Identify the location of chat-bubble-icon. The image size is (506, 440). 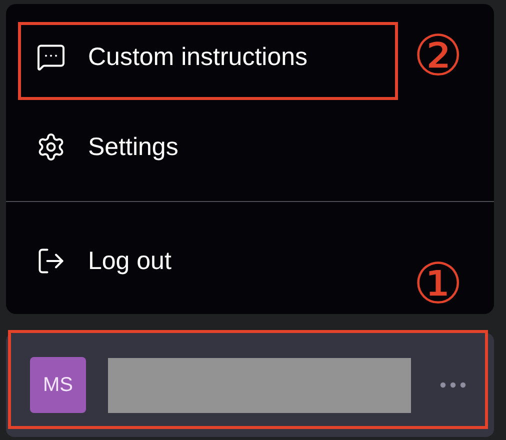
(51, 57).